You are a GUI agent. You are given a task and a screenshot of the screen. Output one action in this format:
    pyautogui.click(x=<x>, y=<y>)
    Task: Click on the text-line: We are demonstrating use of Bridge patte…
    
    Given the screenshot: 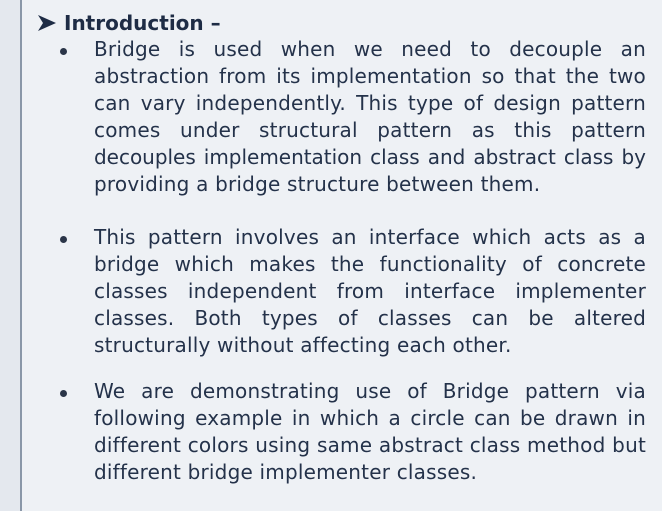 What is the action you would take?
    pyautogui.click(x=370, y=391)
    